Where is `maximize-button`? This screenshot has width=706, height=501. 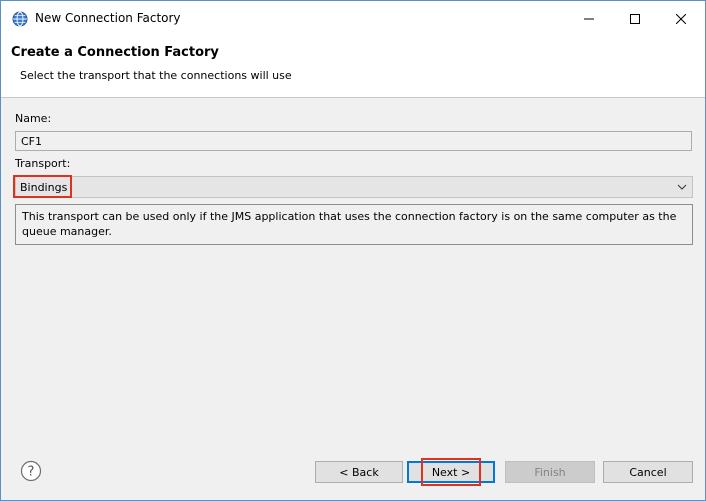
maximize-button is located at coordinates (635, 19).